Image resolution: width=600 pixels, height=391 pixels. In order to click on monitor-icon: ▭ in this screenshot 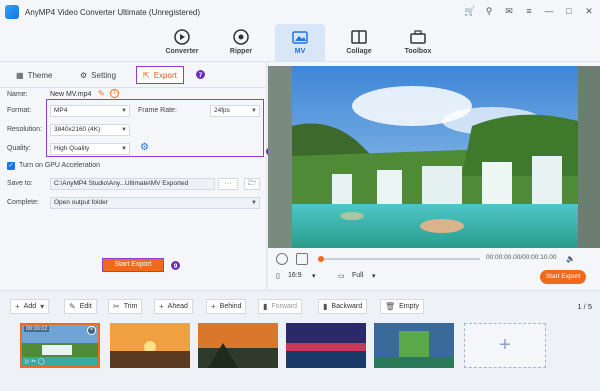, I will do `click(341, 276)`.